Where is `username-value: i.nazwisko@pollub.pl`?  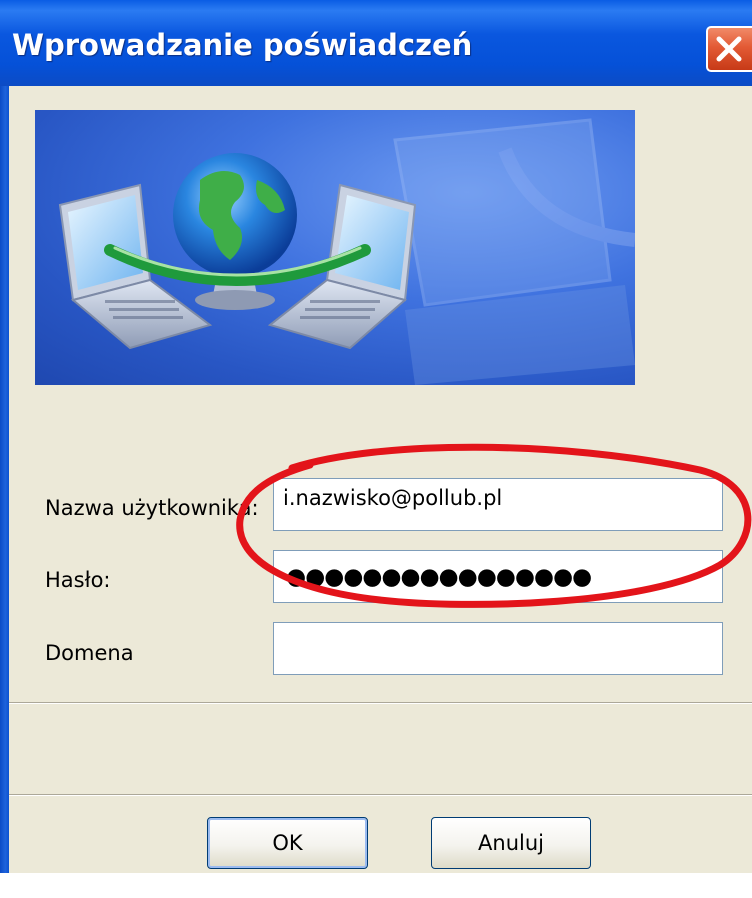
username-value: i.nazwisko@pollub.pl is located at coordinates (393, 498).